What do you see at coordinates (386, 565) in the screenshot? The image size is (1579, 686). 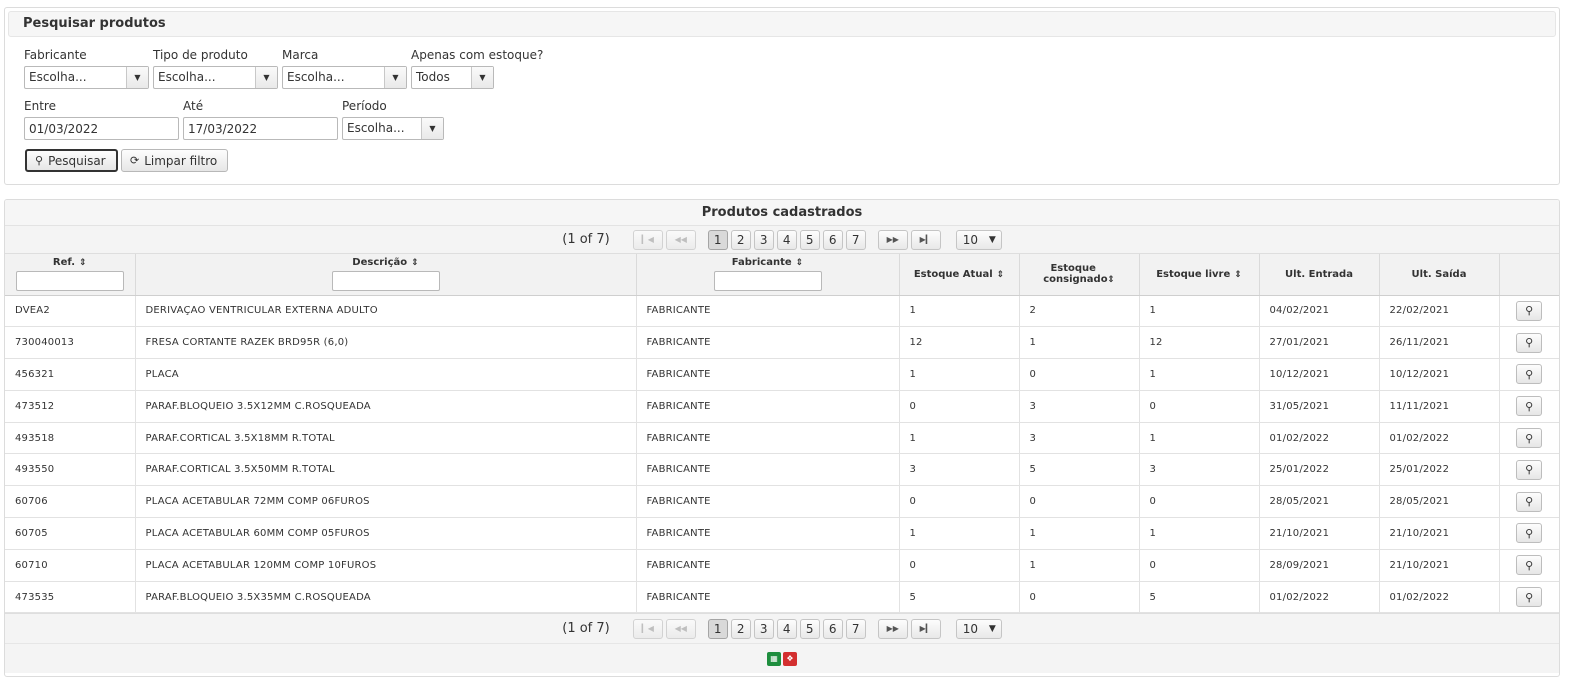 I see `cell-descricao: PLACA ACETABULAR 120MM COMP 10FUROS` at bounding box center [386, 565].